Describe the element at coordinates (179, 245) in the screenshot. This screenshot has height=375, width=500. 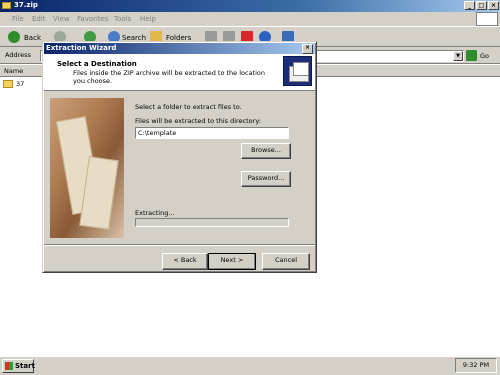
I see `dialog-separator` at that location.